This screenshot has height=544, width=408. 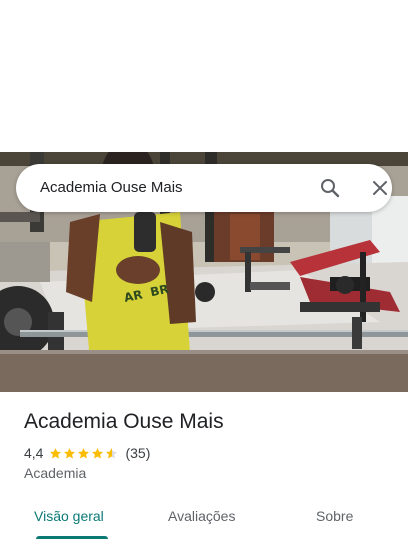 I want to click on star-rating, so click(x=84, y=453).